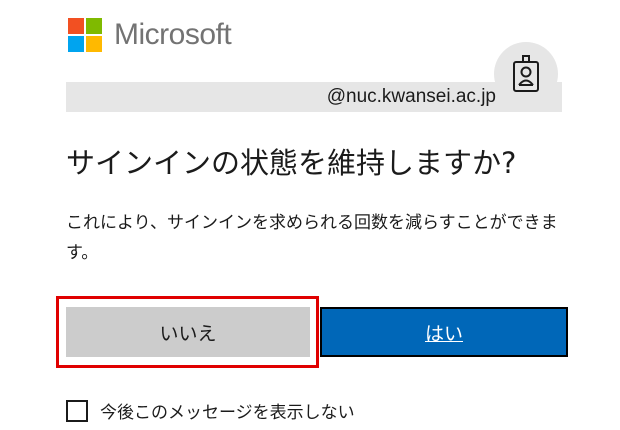 The width and height of the screenshot is (620, 430). What do you see at coordinates (85, 35) in the screenshot?
I see `microsoft-squares-icon` at bounding box center [85, 35].